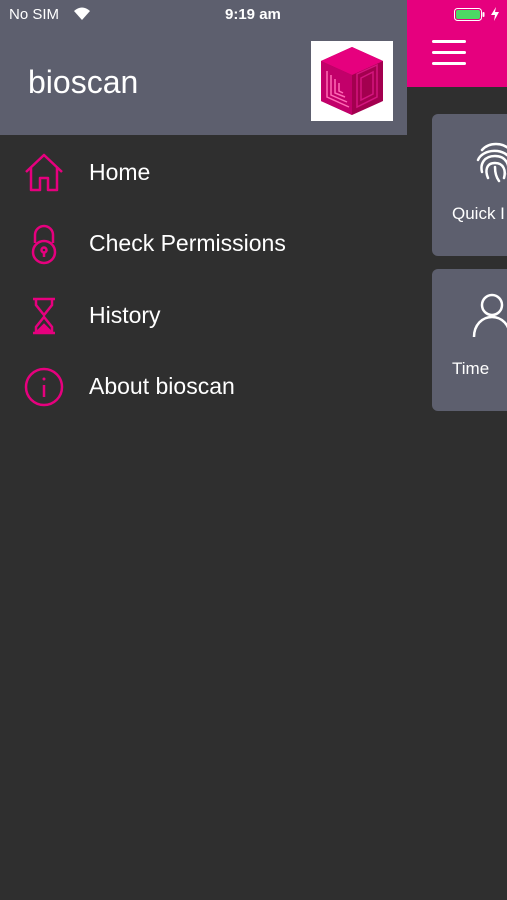 This screenshot has width=507, height=900. What do you see at coordinates (120, 172) in the screenshot?
I see `nav-label-home: Home` at bounding box center [120, 172].